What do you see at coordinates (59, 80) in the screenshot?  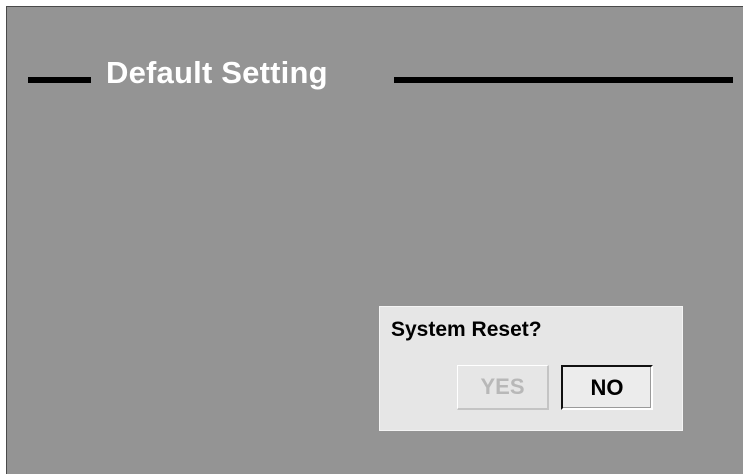 I see `title-divider-left` at bounding box center [59, 80].